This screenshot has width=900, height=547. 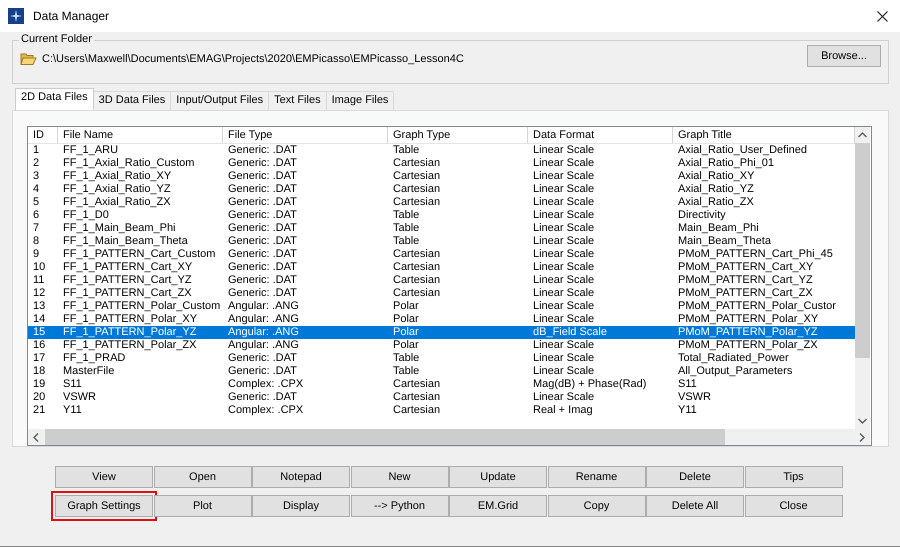 What do you see at coordinates (301, 477) in the screenshot?
I see `action-button: Notepad` at bounding box center [301, 477].